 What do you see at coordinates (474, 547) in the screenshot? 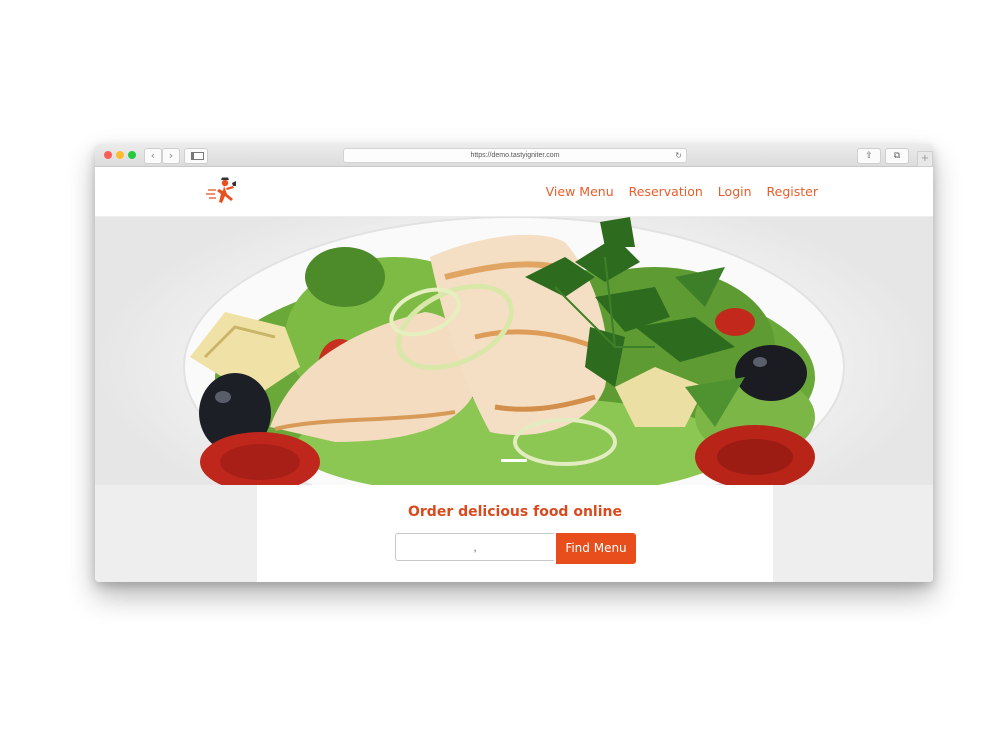
I see `location-search-input: ,` at bounding box center [474, 547].